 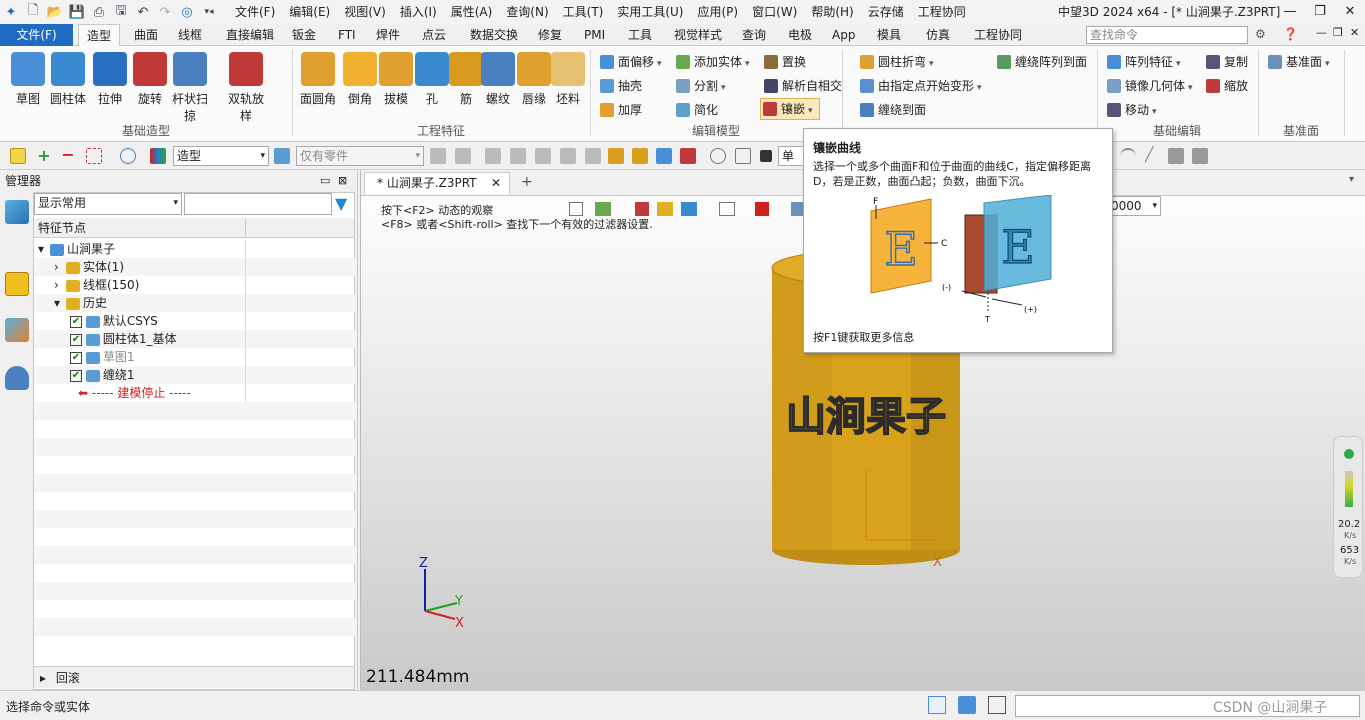 What do you see at coordinates (583, 12) in the screenshot?
I see `menu-item: 工具(T)` at bounding box center [583, 12].